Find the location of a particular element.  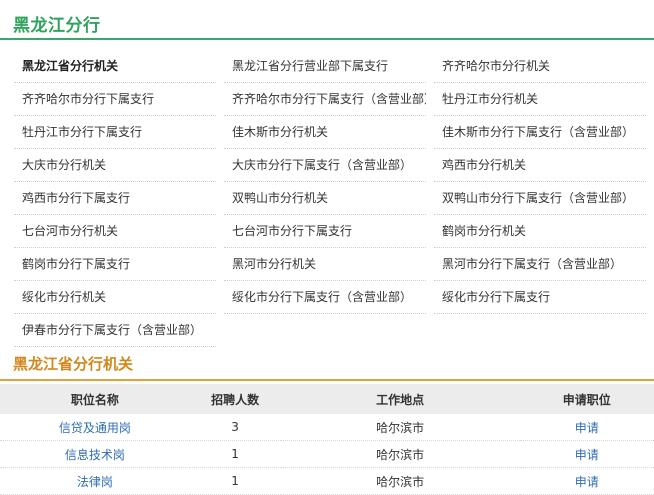

job-name-link: 信贷及通用岗 is located at coordinates (95, 428).